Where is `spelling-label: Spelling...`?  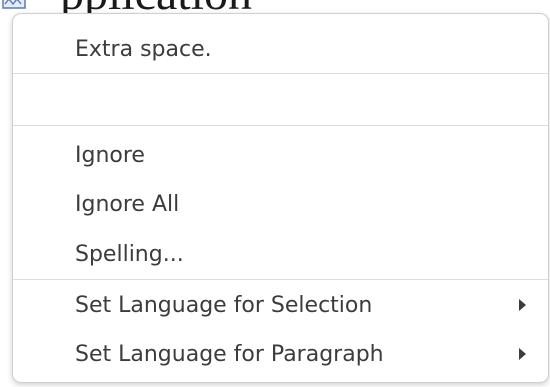 spelling-label: Spelling... is located at coordinates (129, 254).